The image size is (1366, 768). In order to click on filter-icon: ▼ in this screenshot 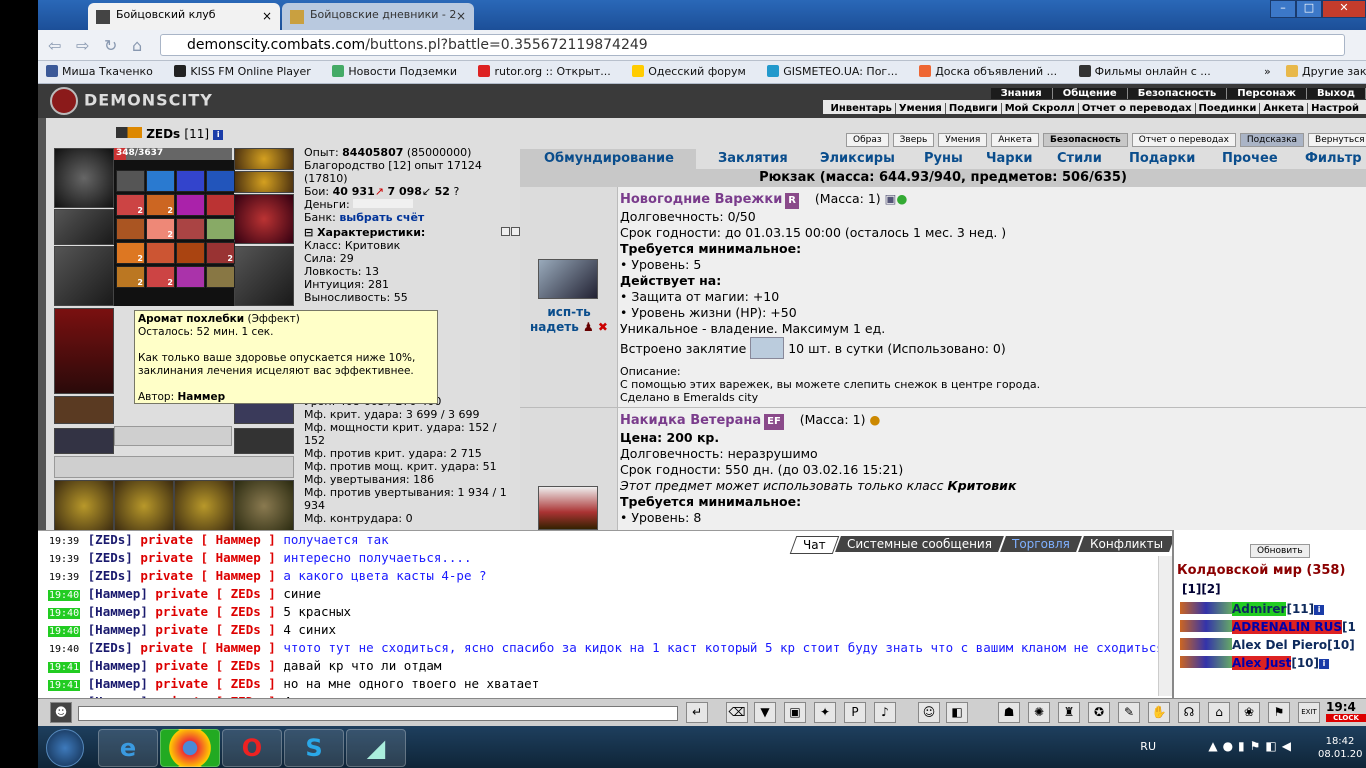, I will do `click(765, 712)`.